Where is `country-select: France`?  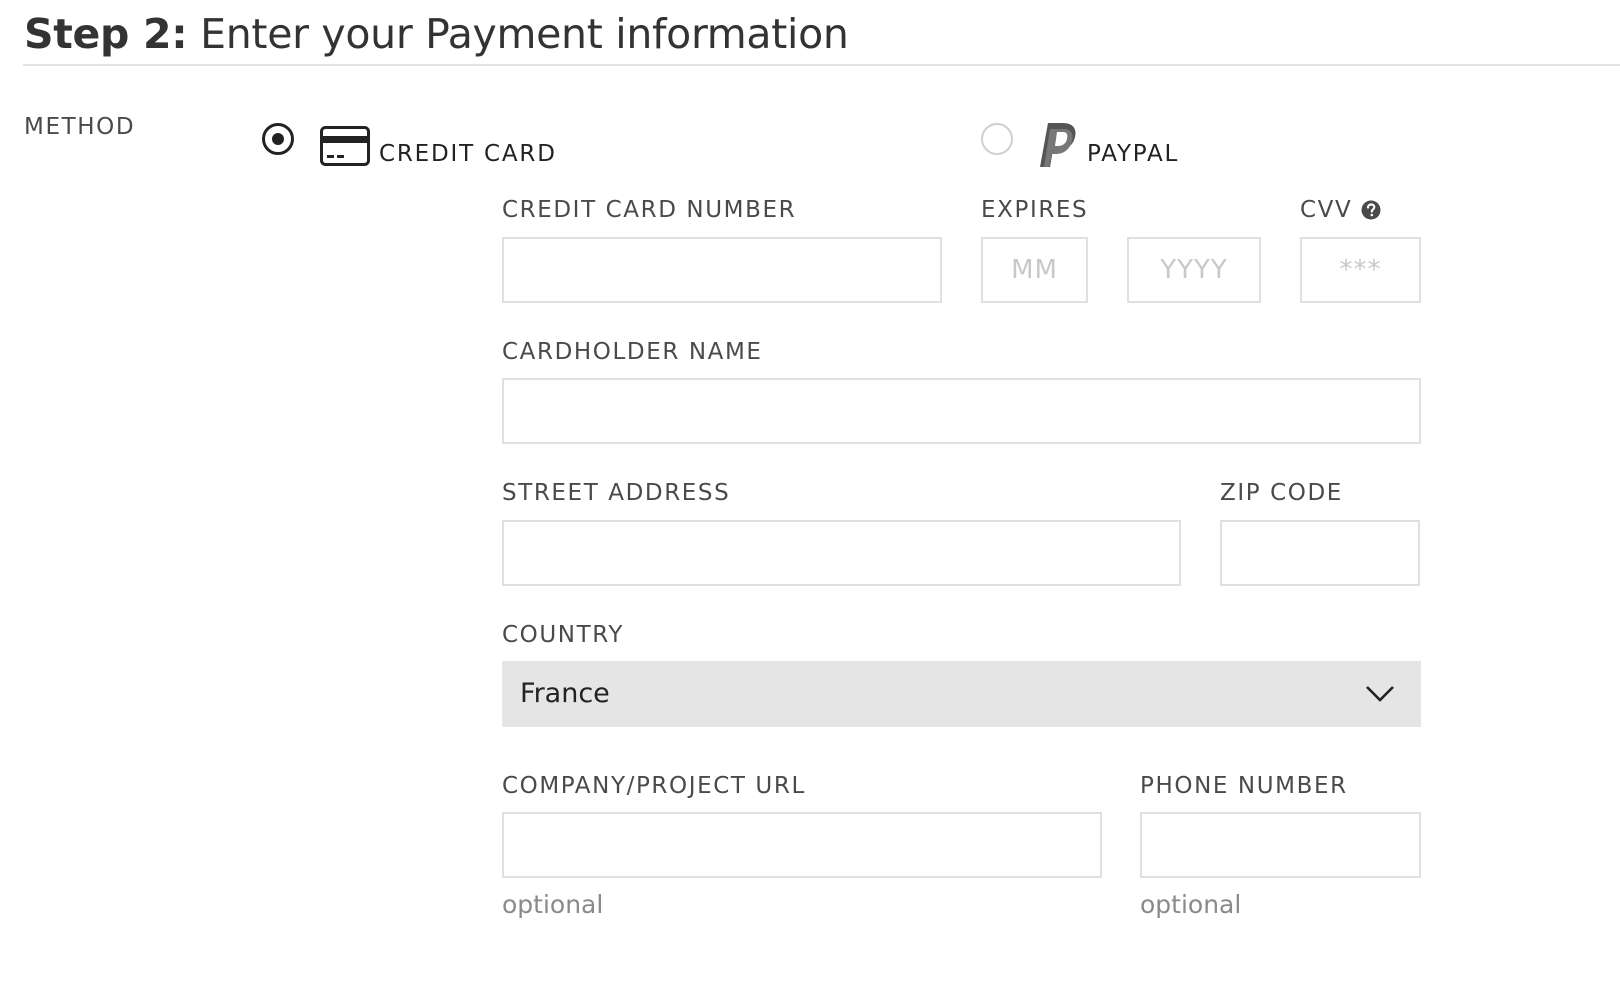 country-select: France is located at coordinates (961, 694).